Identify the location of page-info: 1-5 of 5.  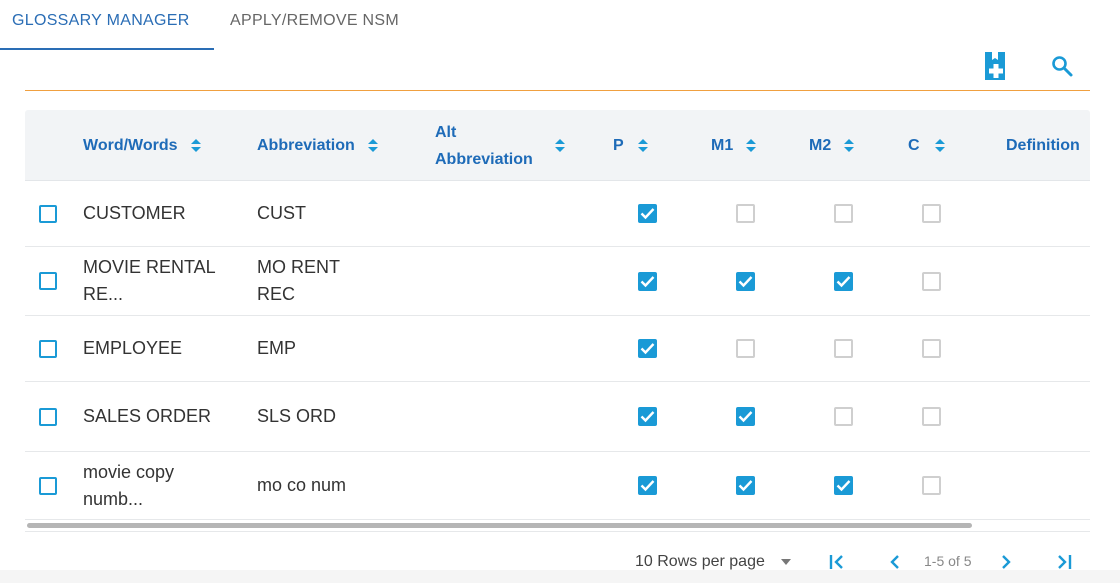
(948, 561).